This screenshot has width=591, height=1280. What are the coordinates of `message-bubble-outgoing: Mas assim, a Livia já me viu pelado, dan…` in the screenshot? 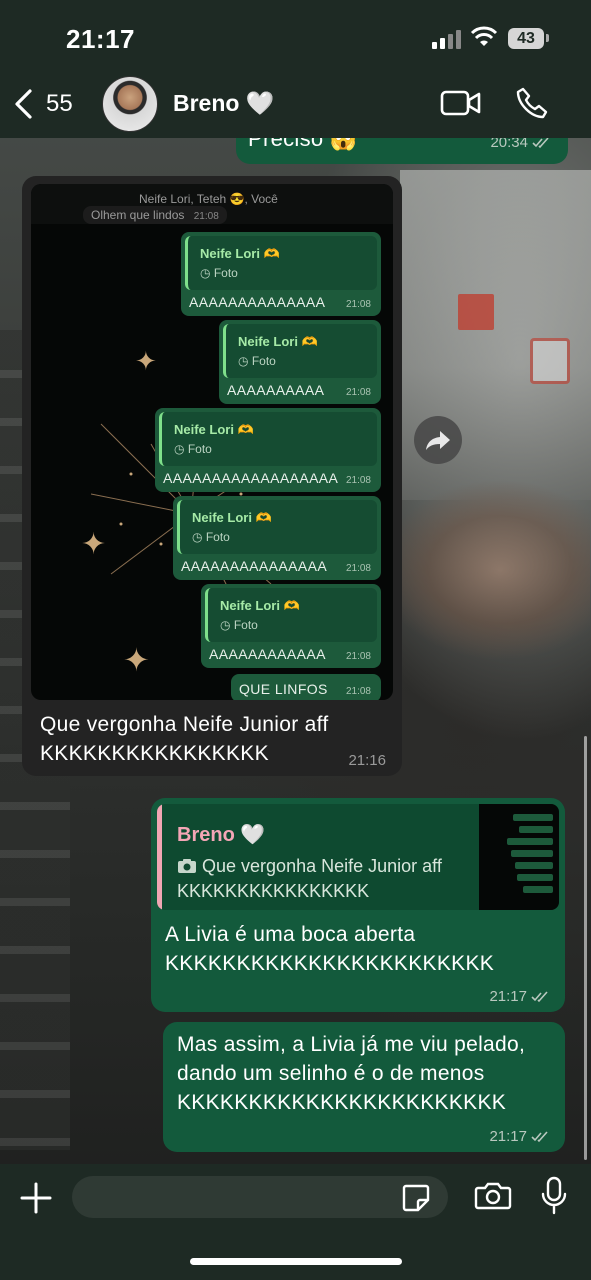 It's located at (364, 1087).